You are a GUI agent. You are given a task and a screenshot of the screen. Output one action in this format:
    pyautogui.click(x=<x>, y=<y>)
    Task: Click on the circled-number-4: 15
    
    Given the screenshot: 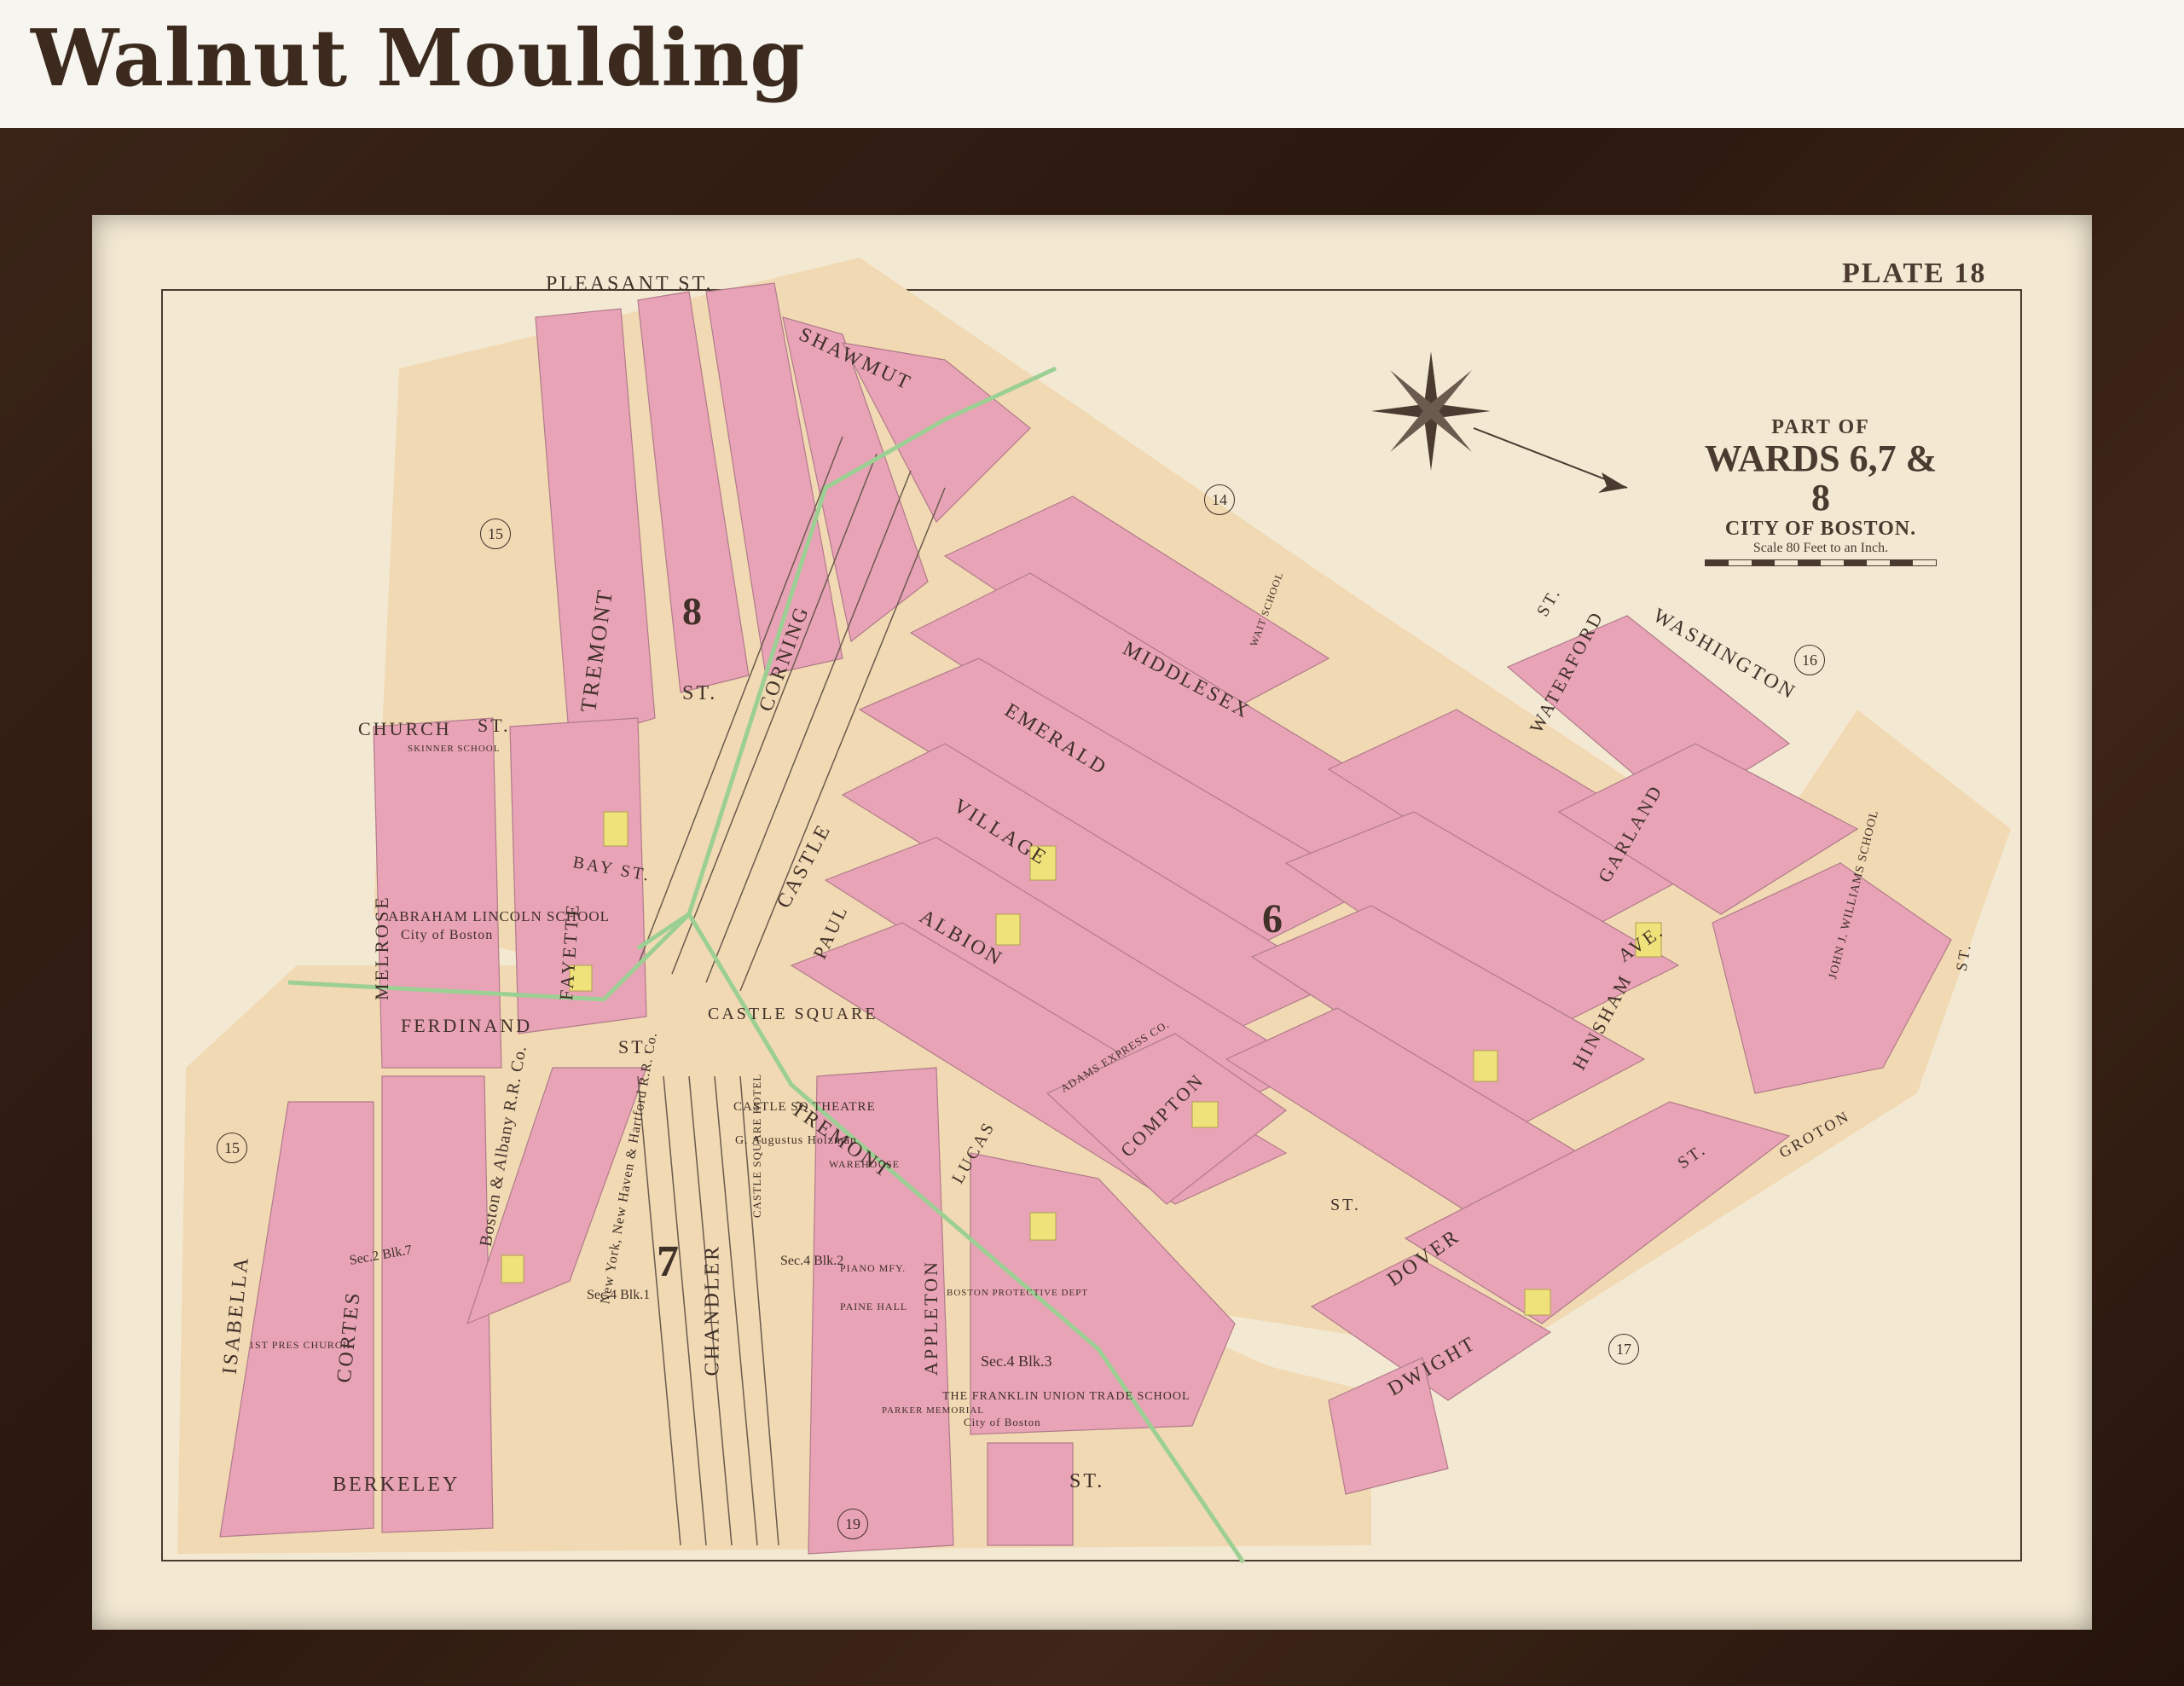 What is the action you would take?
    pyautogui.click(x=232, y=1148)
    